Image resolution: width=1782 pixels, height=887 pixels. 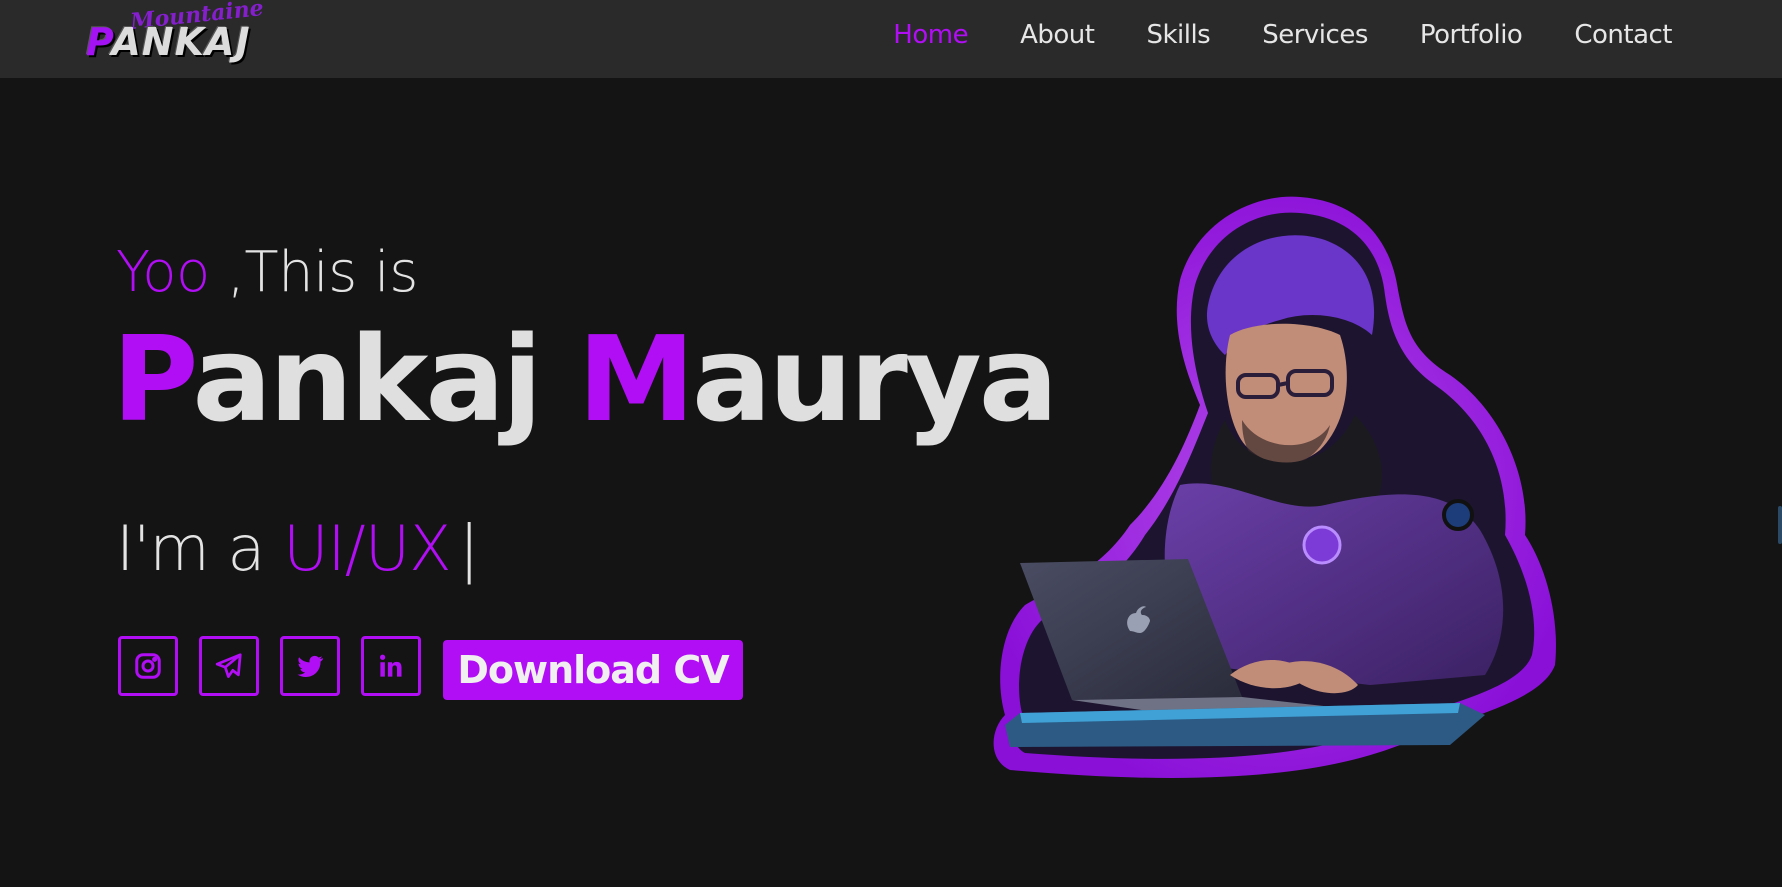 I want to click on telegram-icon, so click(x=228, y=665).